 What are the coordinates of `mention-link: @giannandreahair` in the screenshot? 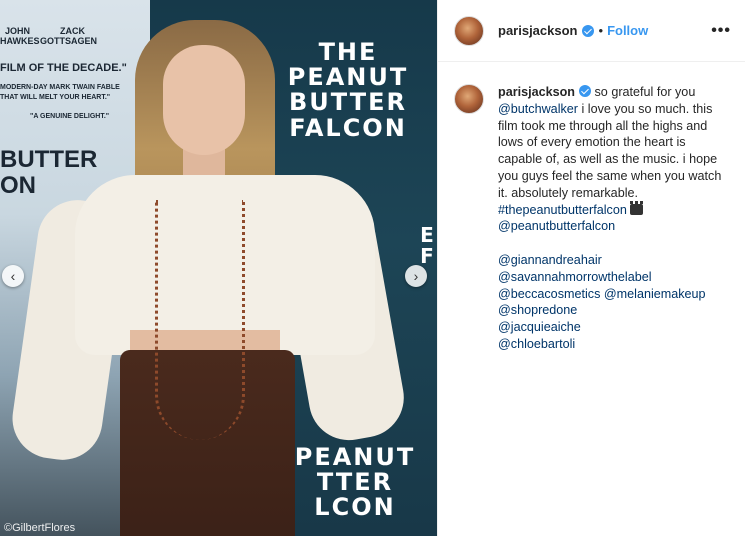 It's located at (613, 260).